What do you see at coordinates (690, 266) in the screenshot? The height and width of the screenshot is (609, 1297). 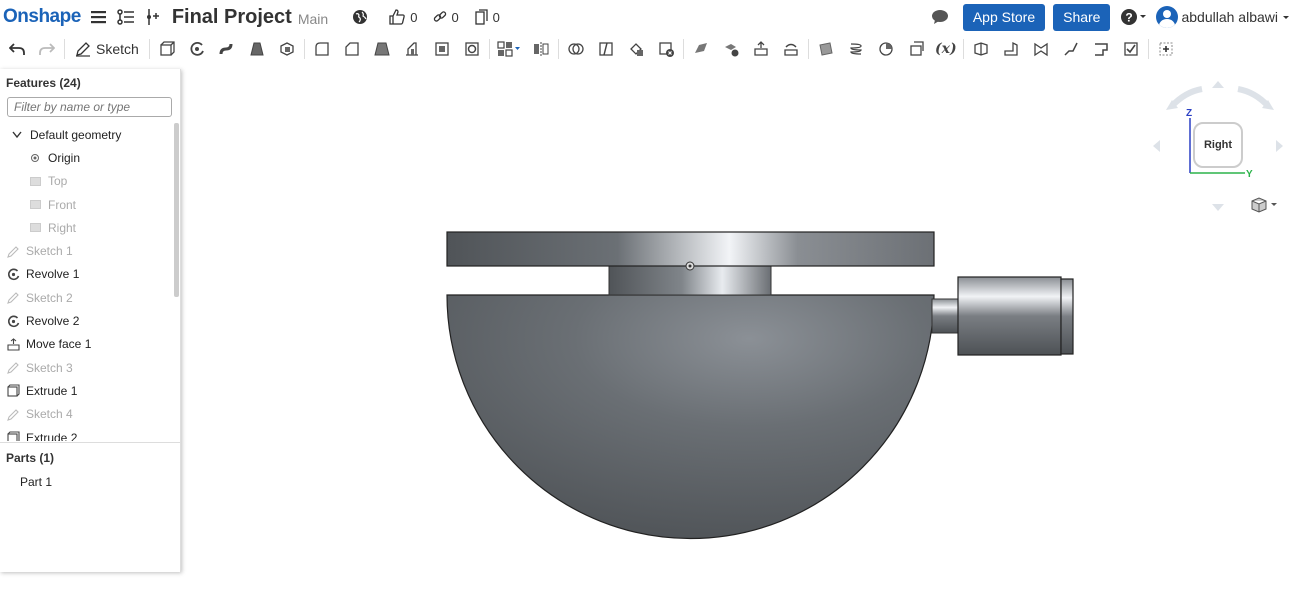 I see `origin-marker-dot` at bounding box center [690, 266].